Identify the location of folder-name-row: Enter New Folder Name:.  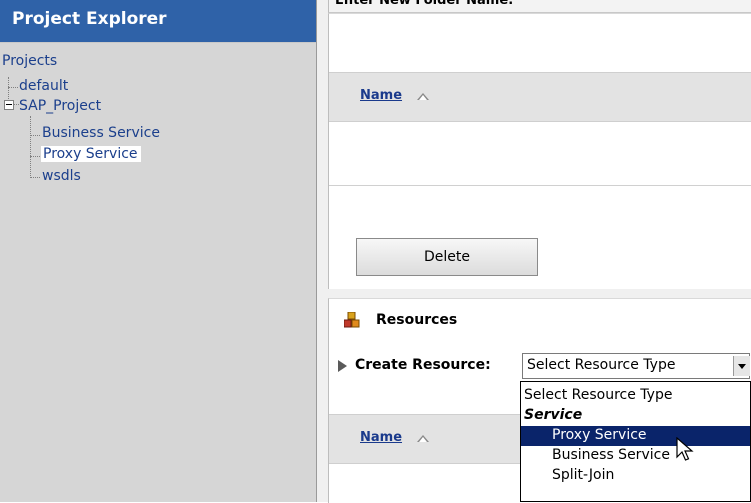
(539, 6).